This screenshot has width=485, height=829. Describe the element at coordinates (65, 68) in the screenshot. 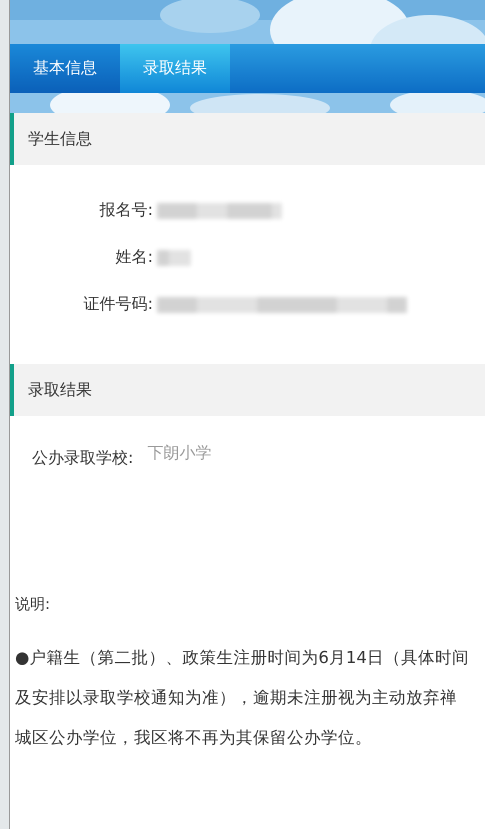

I see `tab: 基本信息` at that location.